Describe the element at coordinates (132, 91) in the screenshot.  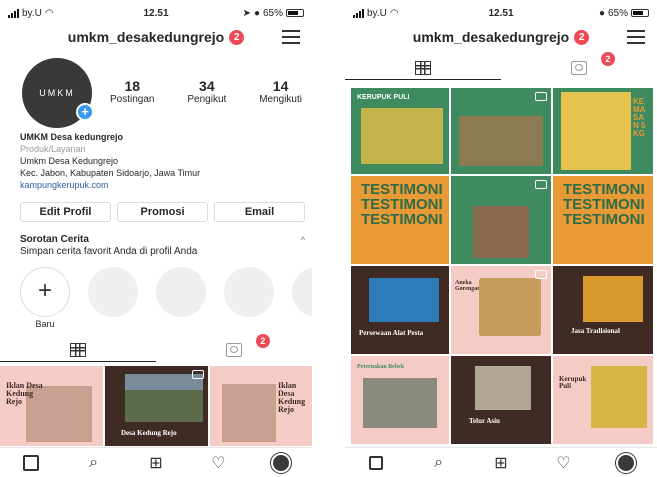
I see `stat-posts: 18 Postingan` at that location.